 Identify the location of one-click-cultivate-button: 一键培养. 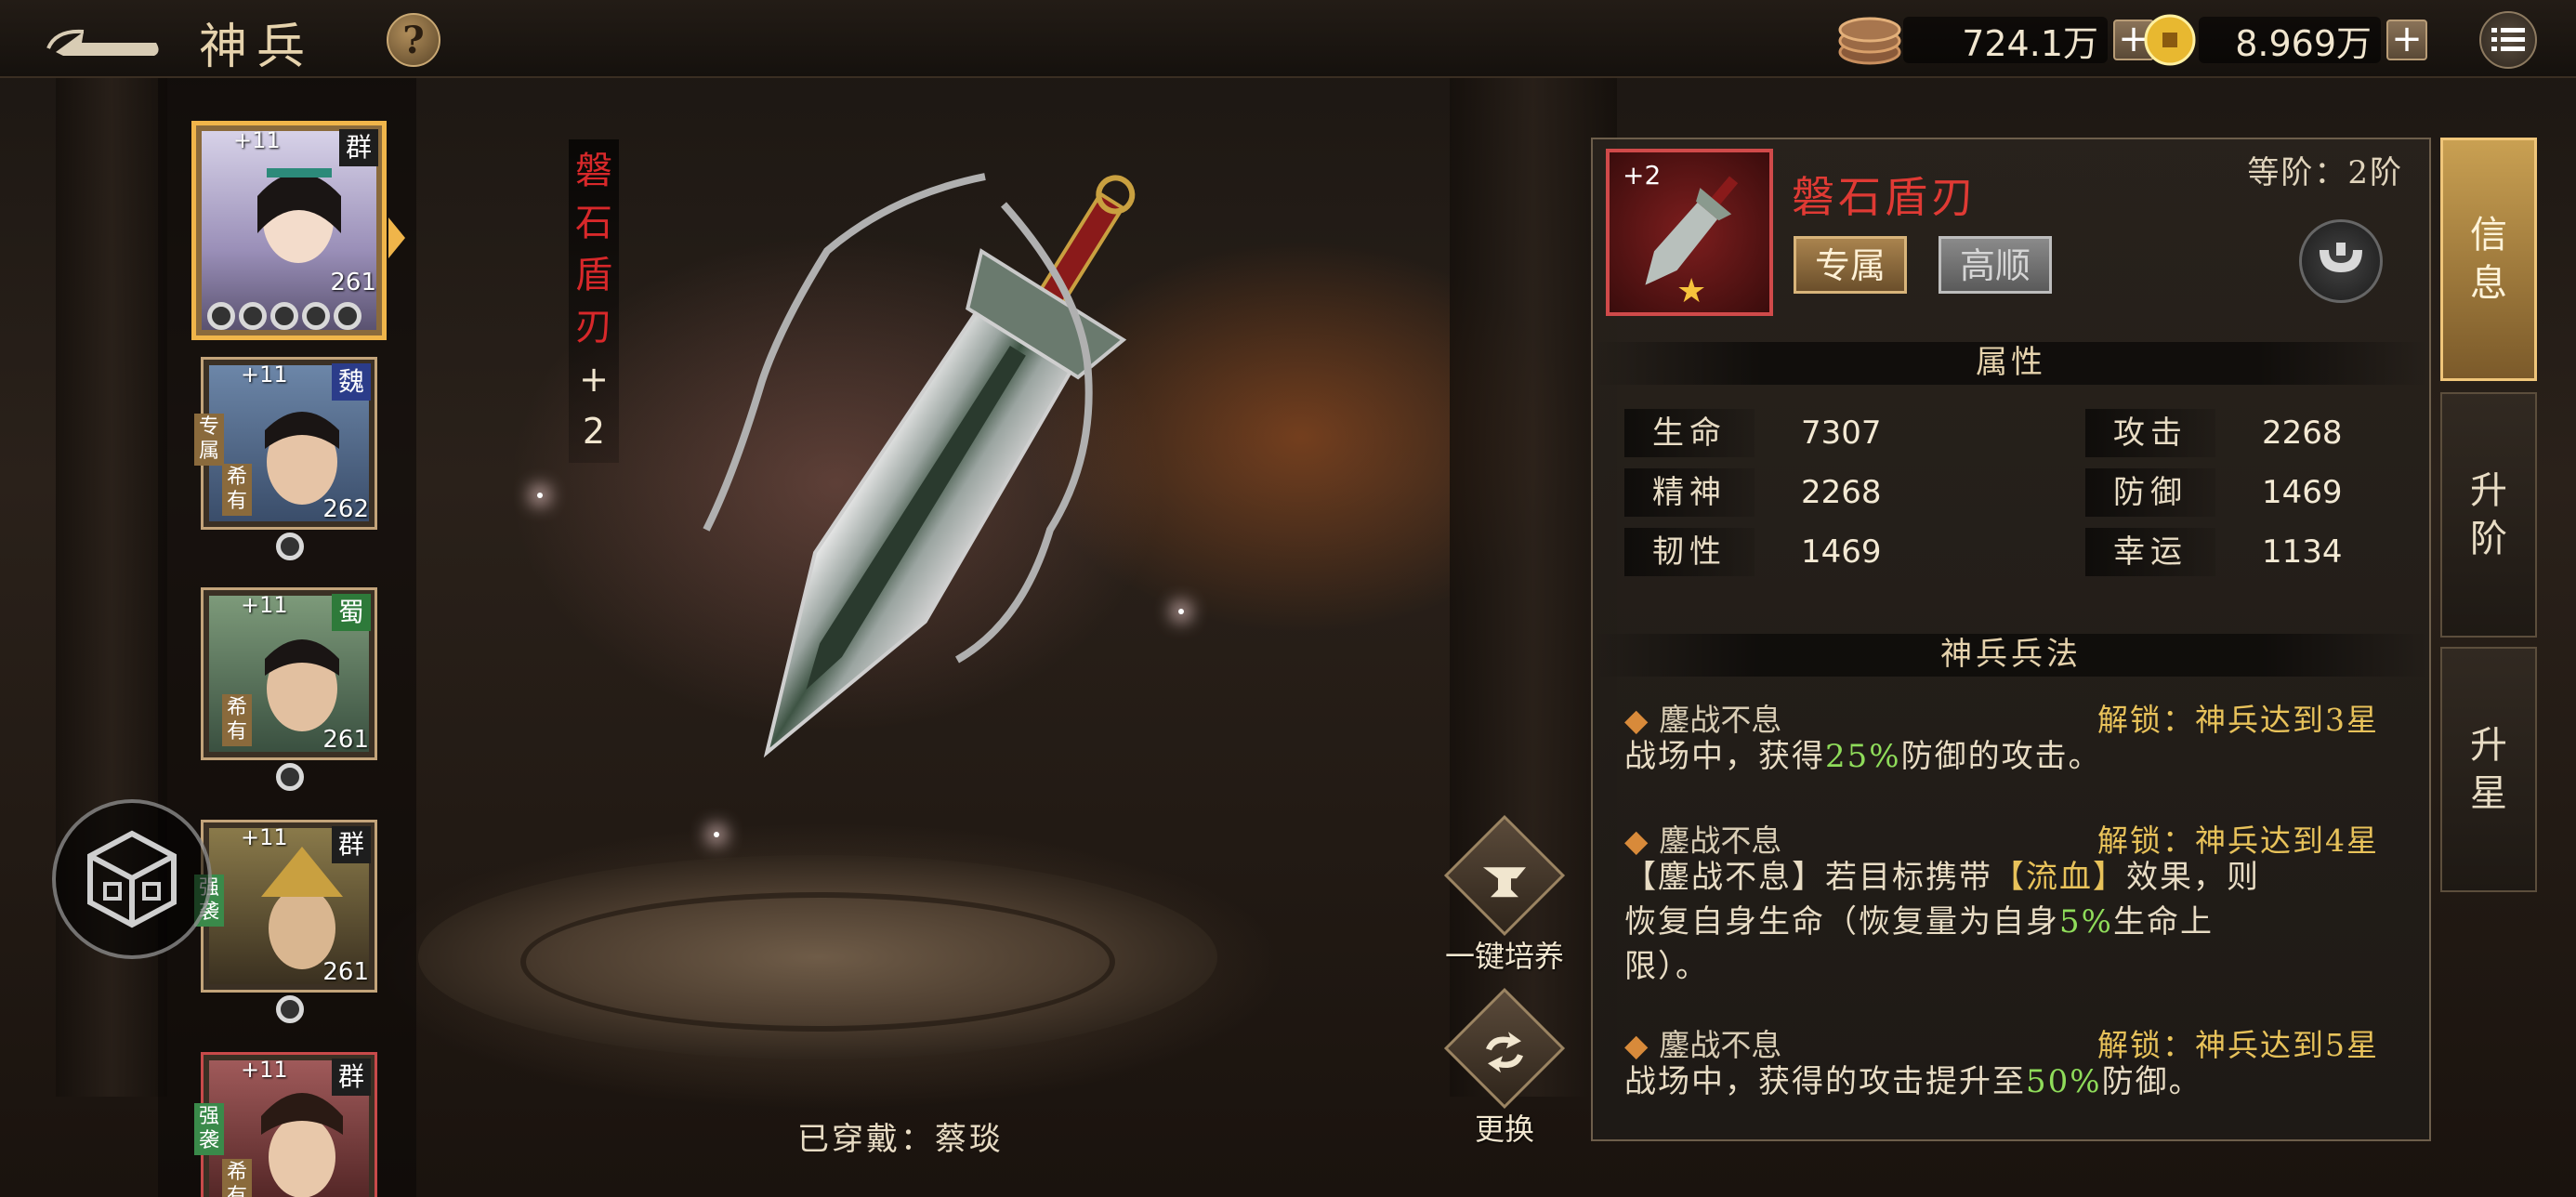
(1505, 895).